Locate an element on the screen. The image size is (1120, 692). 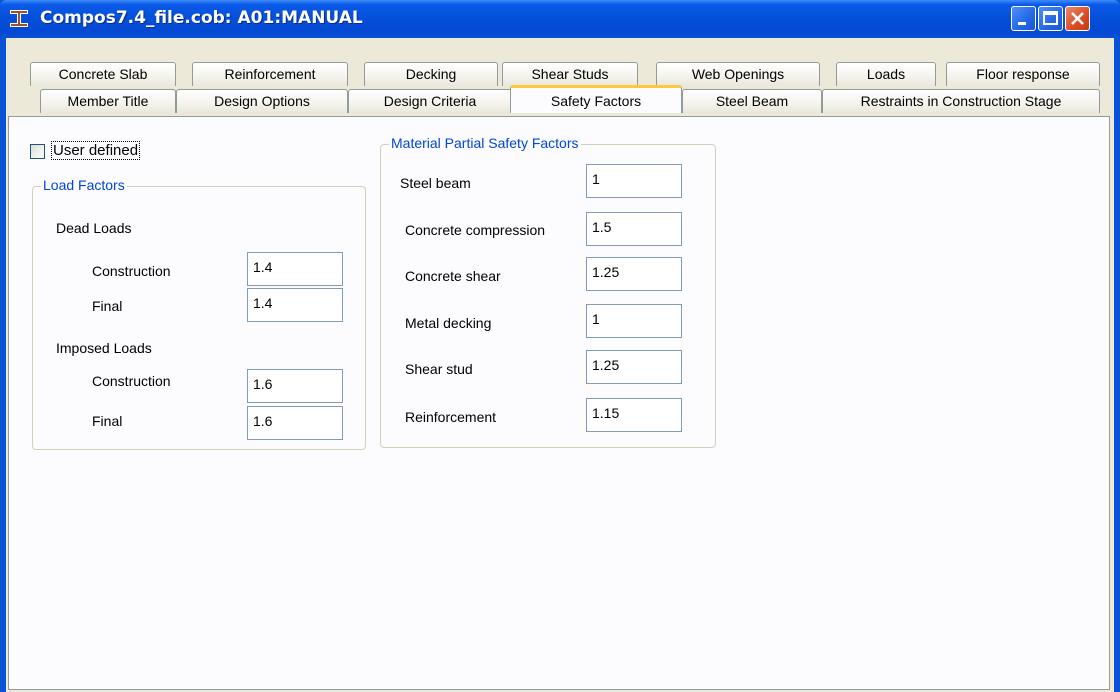
tab-steel-beam: Steel Beam is located at coordinates (752, 101).